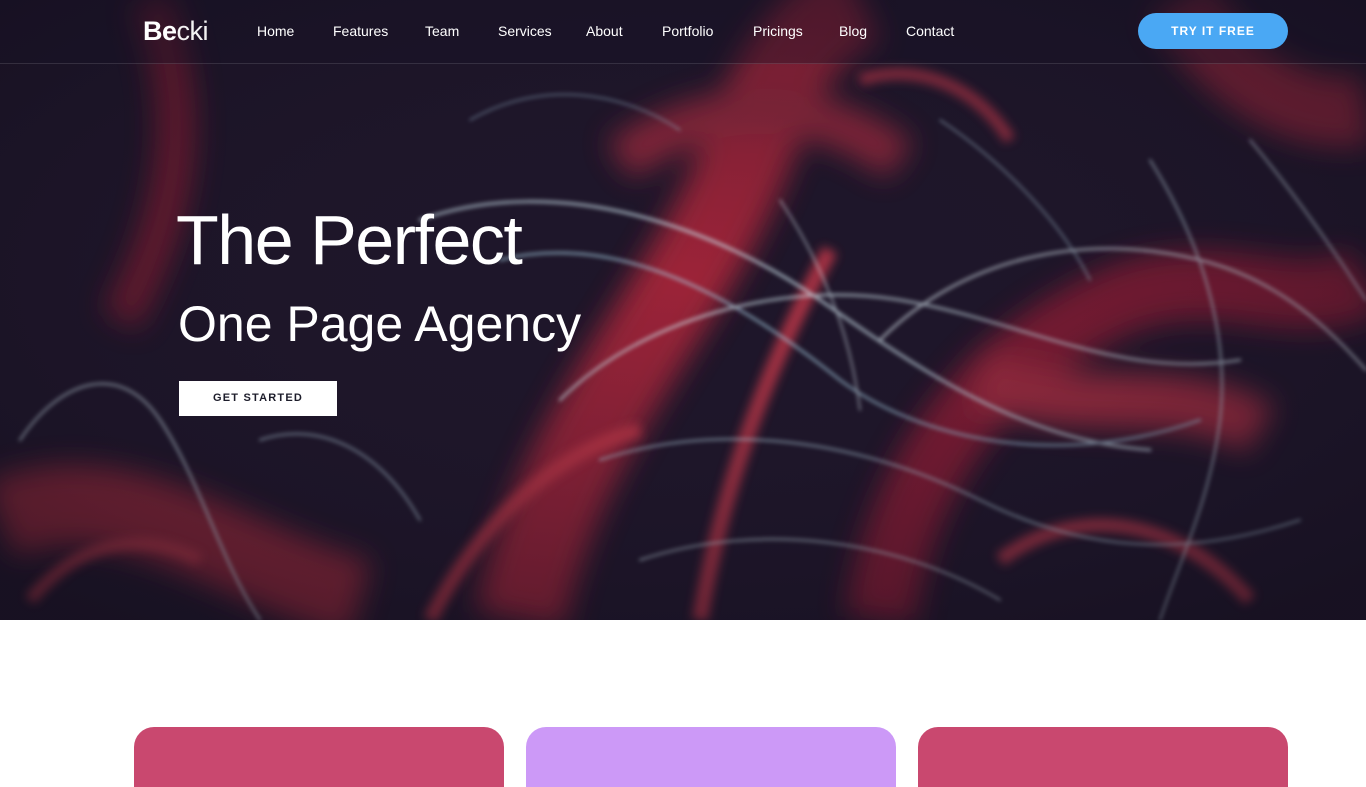 The width and height of the screenshot is (1366, 787). Describe the element at coordinates (442, 31) in the screenshot. I see `nav-link-team: Team` at that location.